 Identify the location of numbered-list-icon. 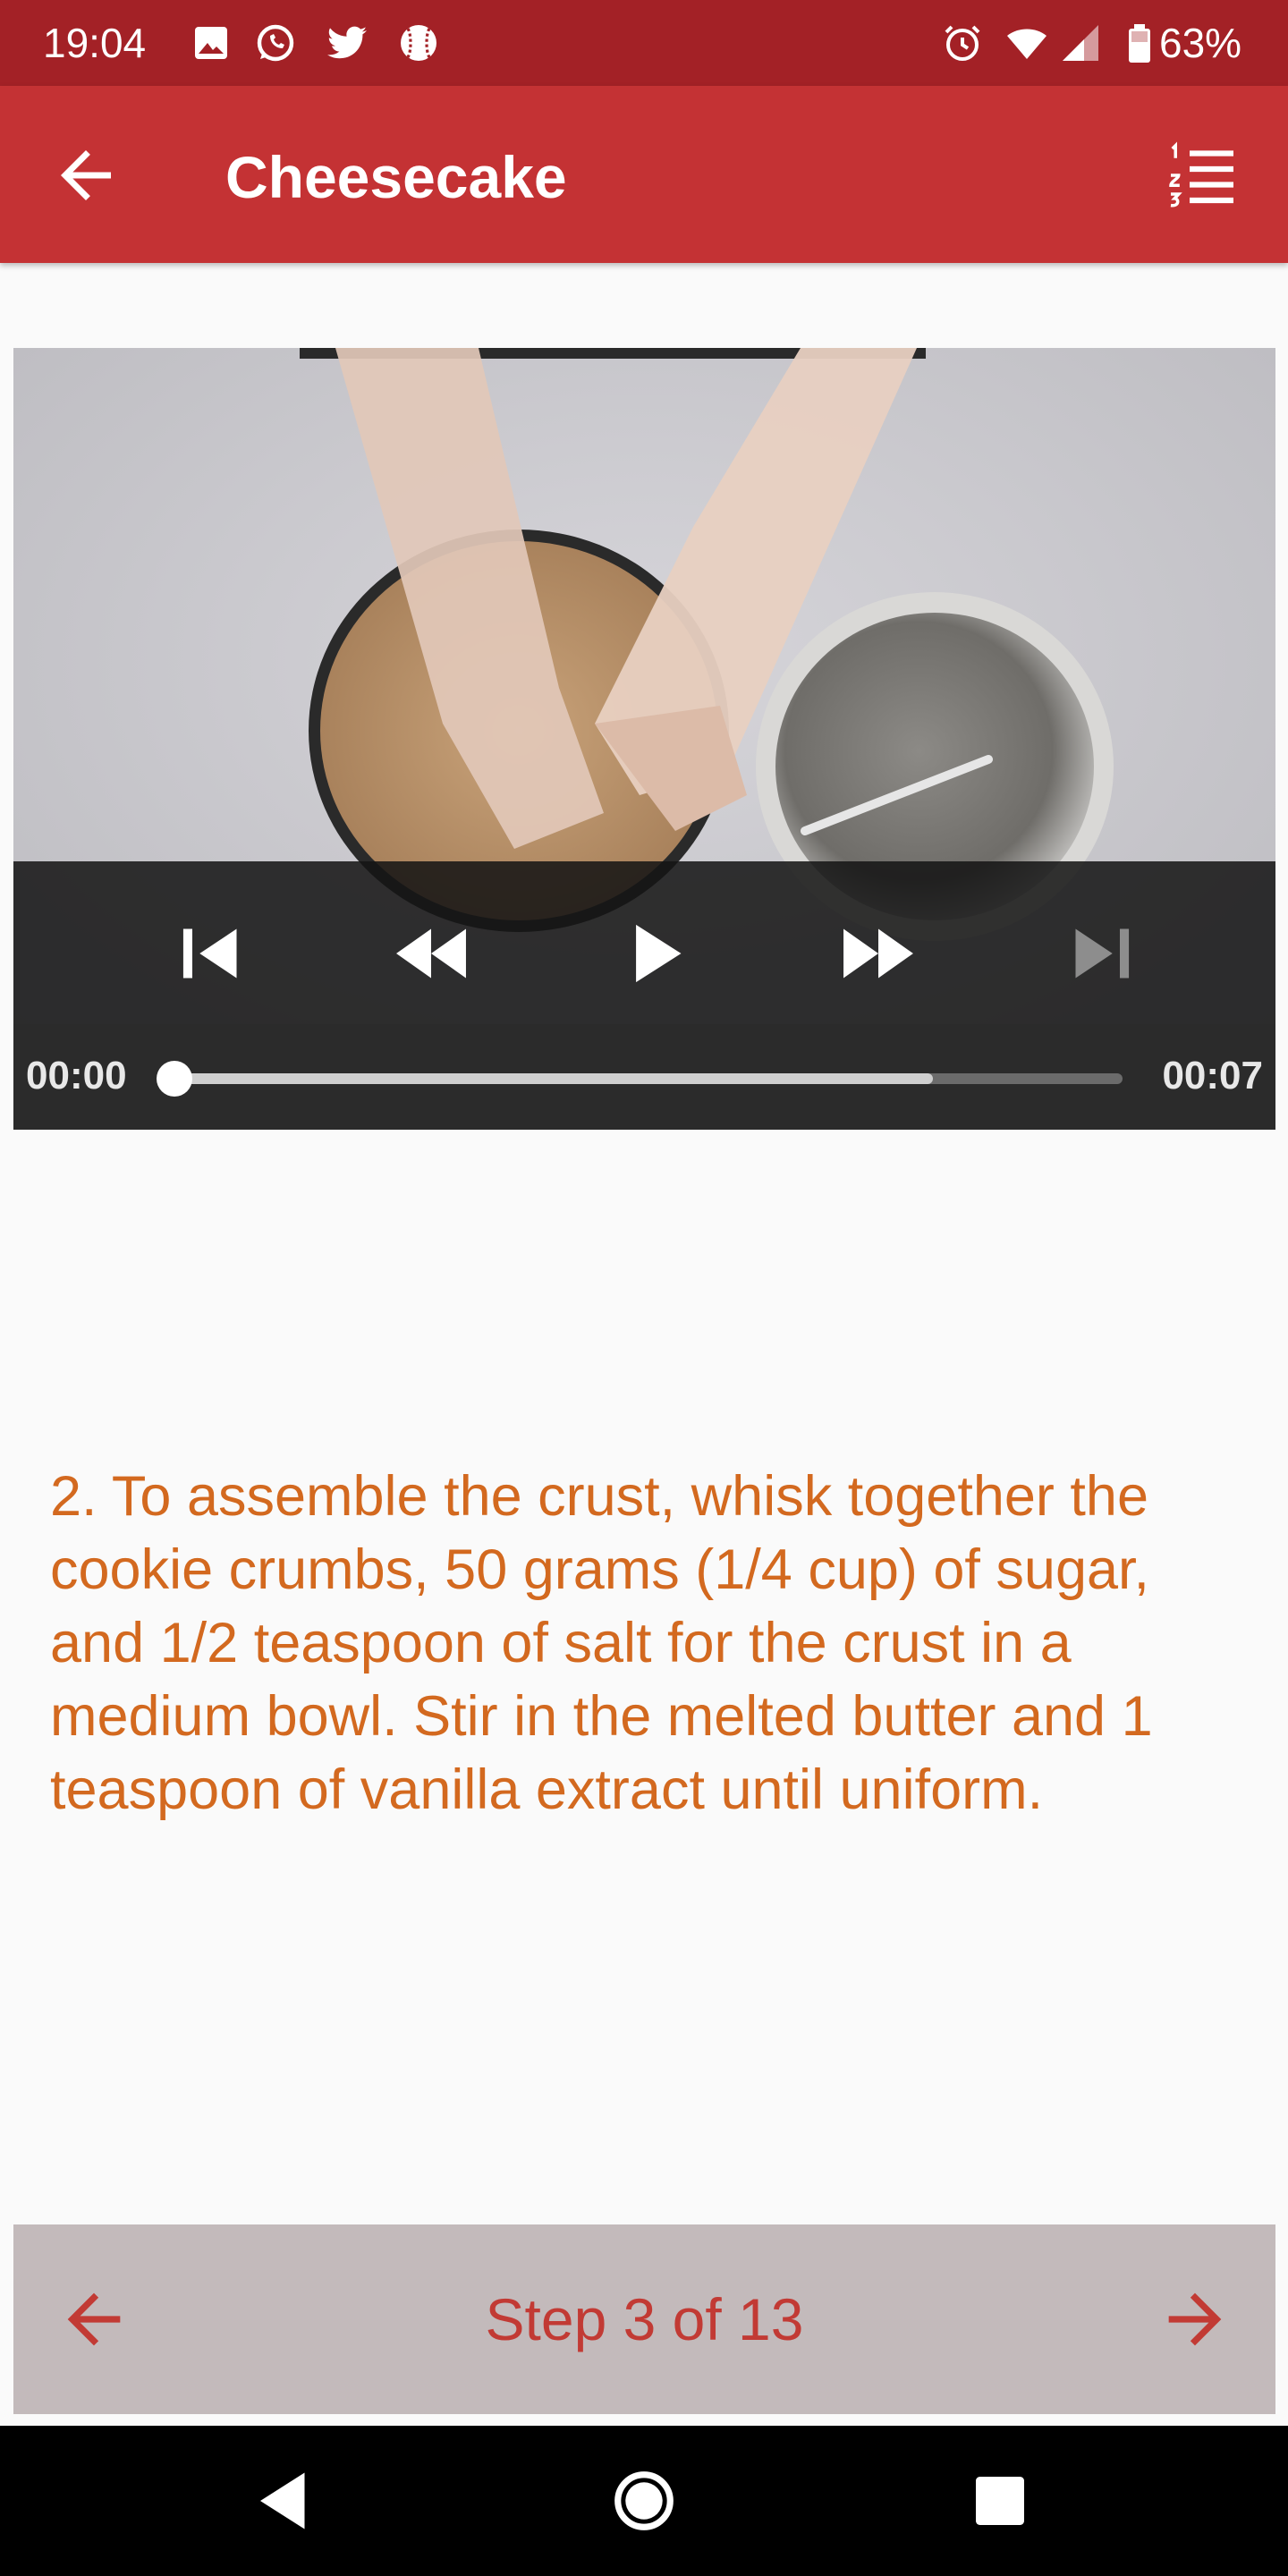
(1201, 174).